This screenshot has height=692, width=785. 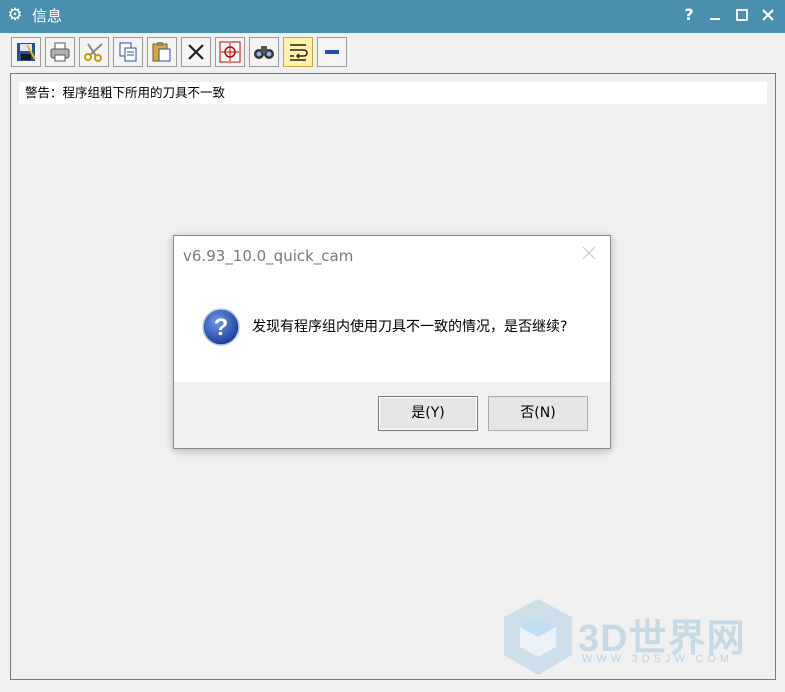 I want to click on cut-icon, so click(x=93, y=52).